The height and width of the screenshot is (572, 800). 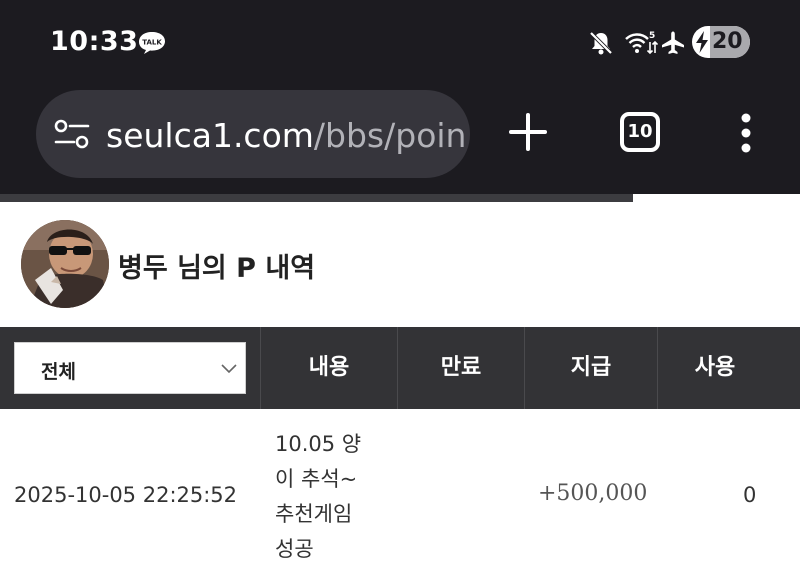 I want to click on row-content-line: 이 추석~, so click(x=316, y=479).